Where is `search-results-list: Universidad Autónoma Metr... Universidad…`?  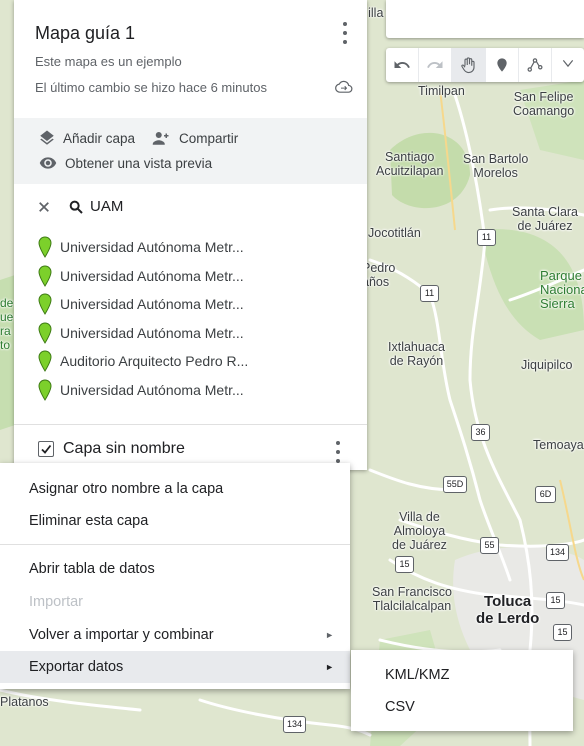 search-results-list: Universidad Autónoma Metr... Universidad… is located at coordinates (198, 318).